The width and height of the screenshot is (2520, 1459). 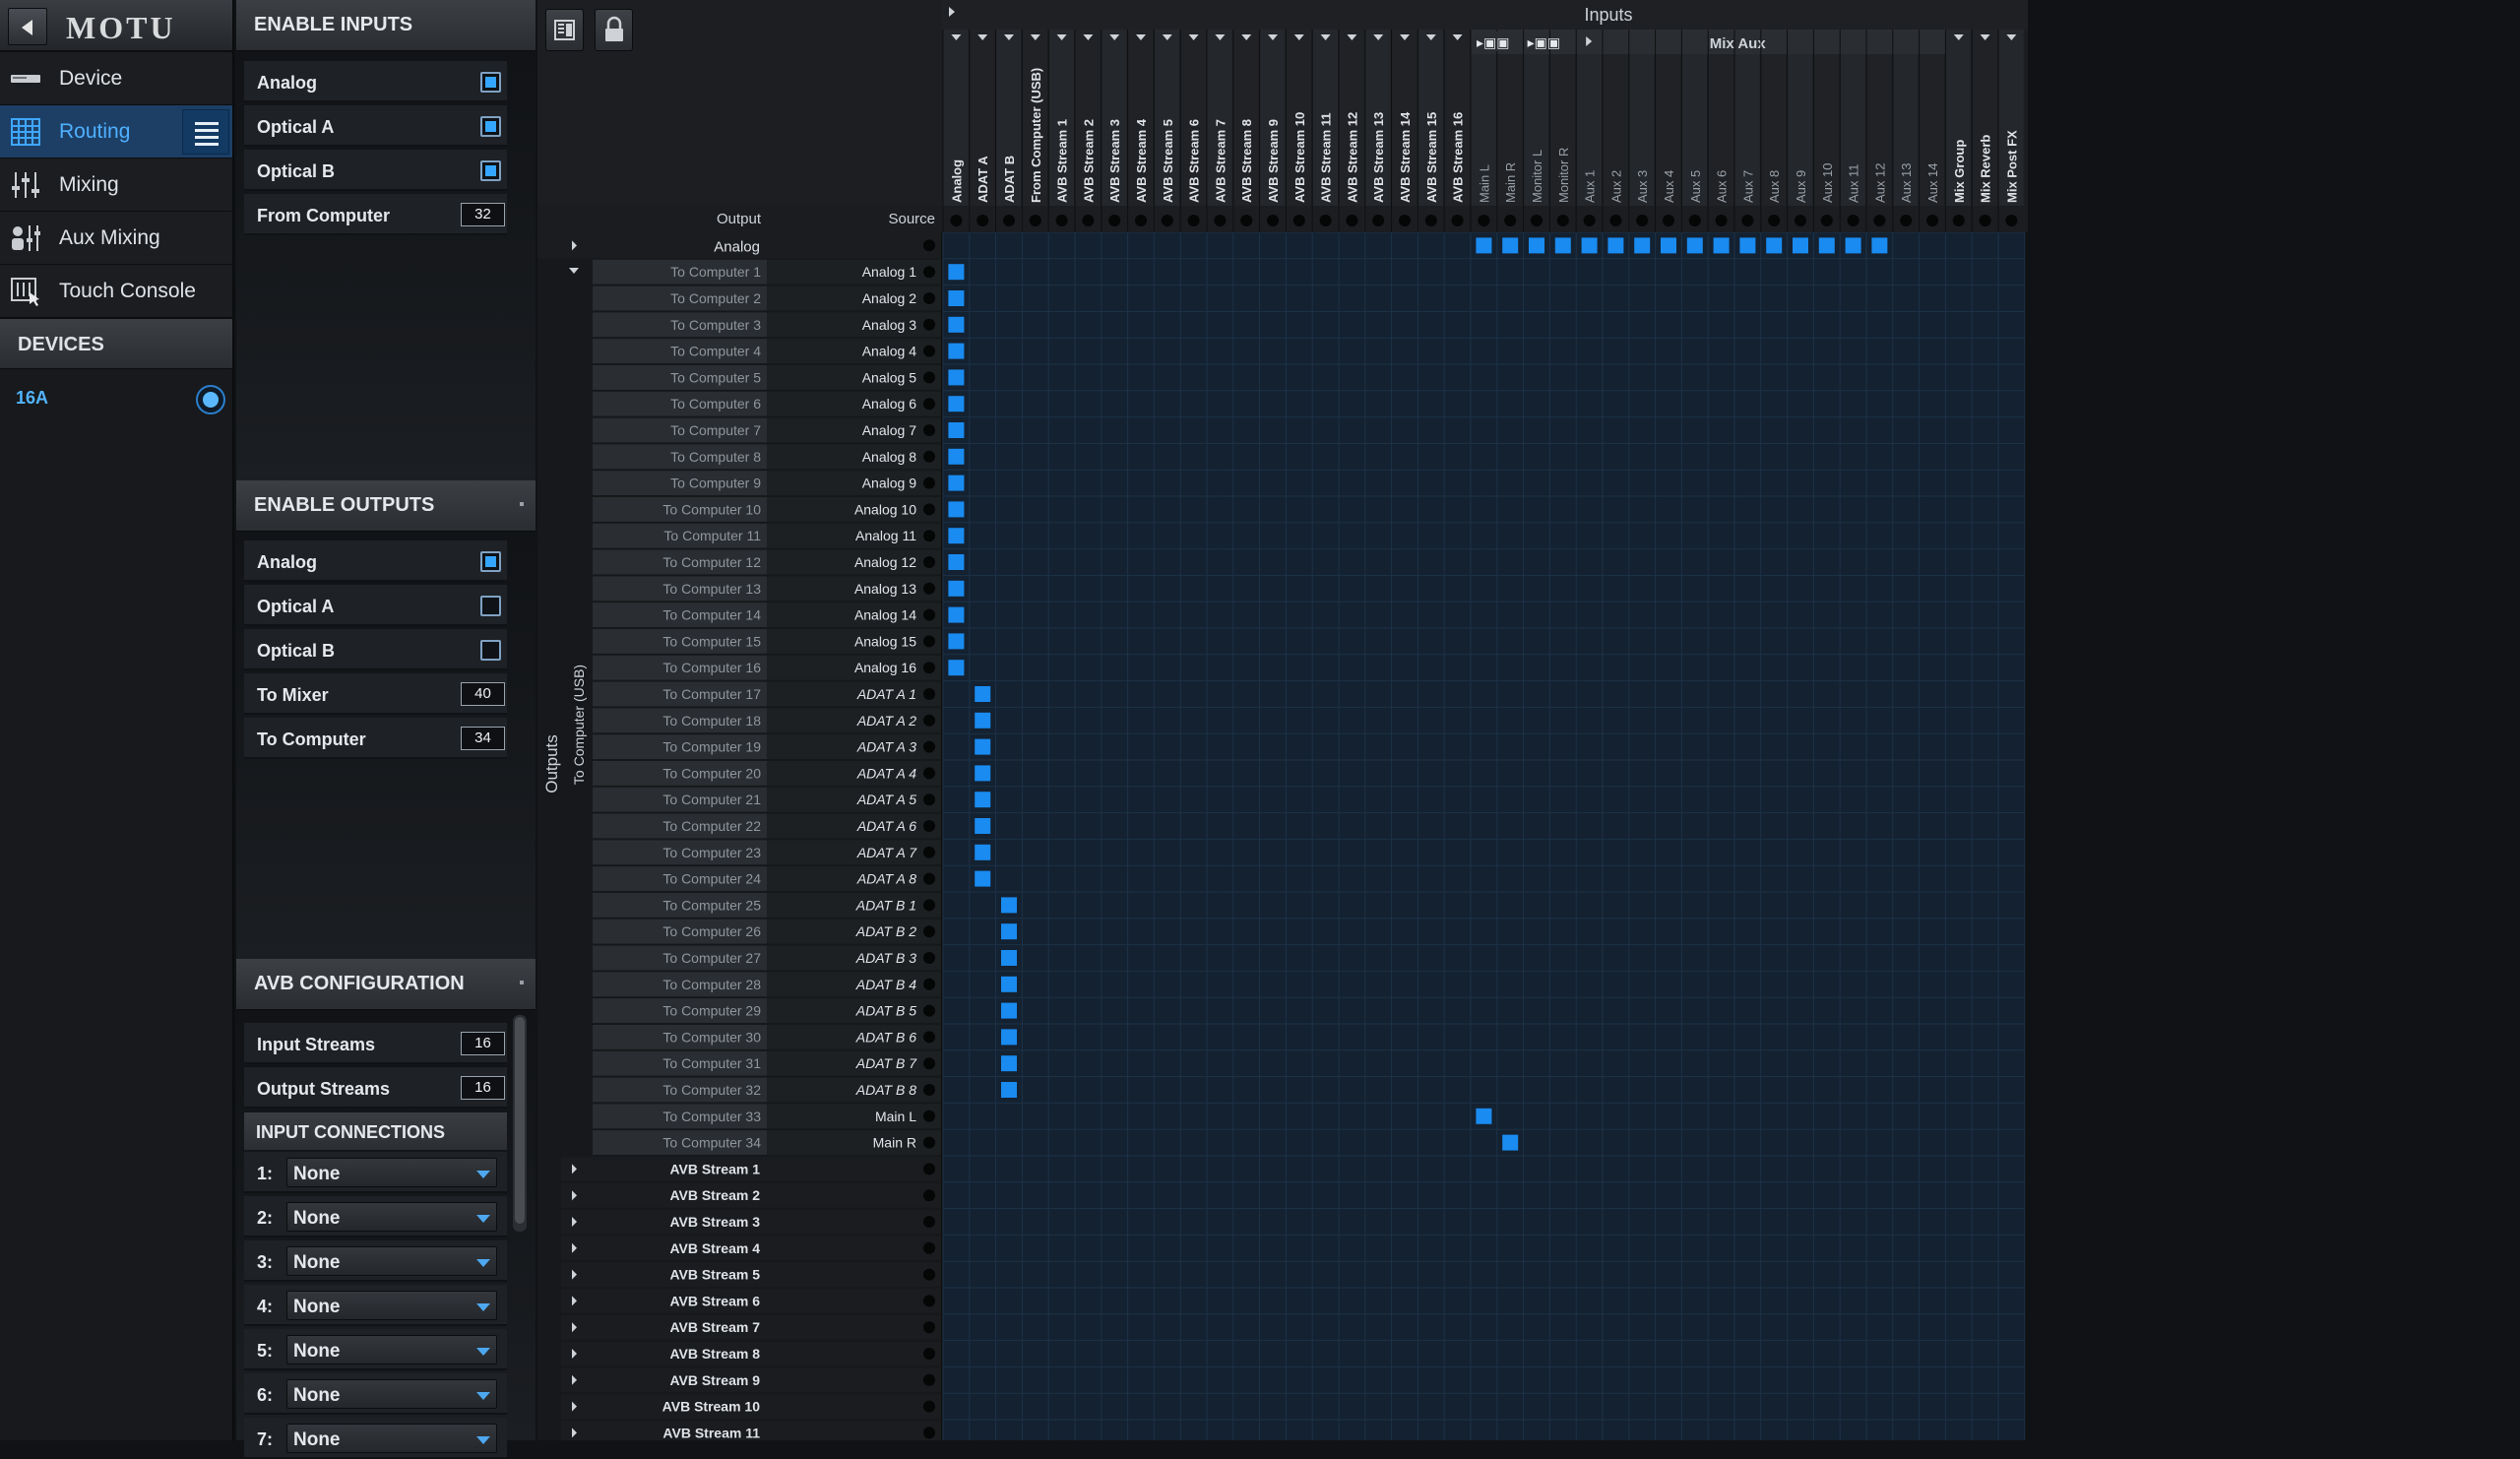 What do you see at coordinates (483, 694) in the screenshot?
I see `to-mixer-count-field: 40` at bounding box center [483, 694].